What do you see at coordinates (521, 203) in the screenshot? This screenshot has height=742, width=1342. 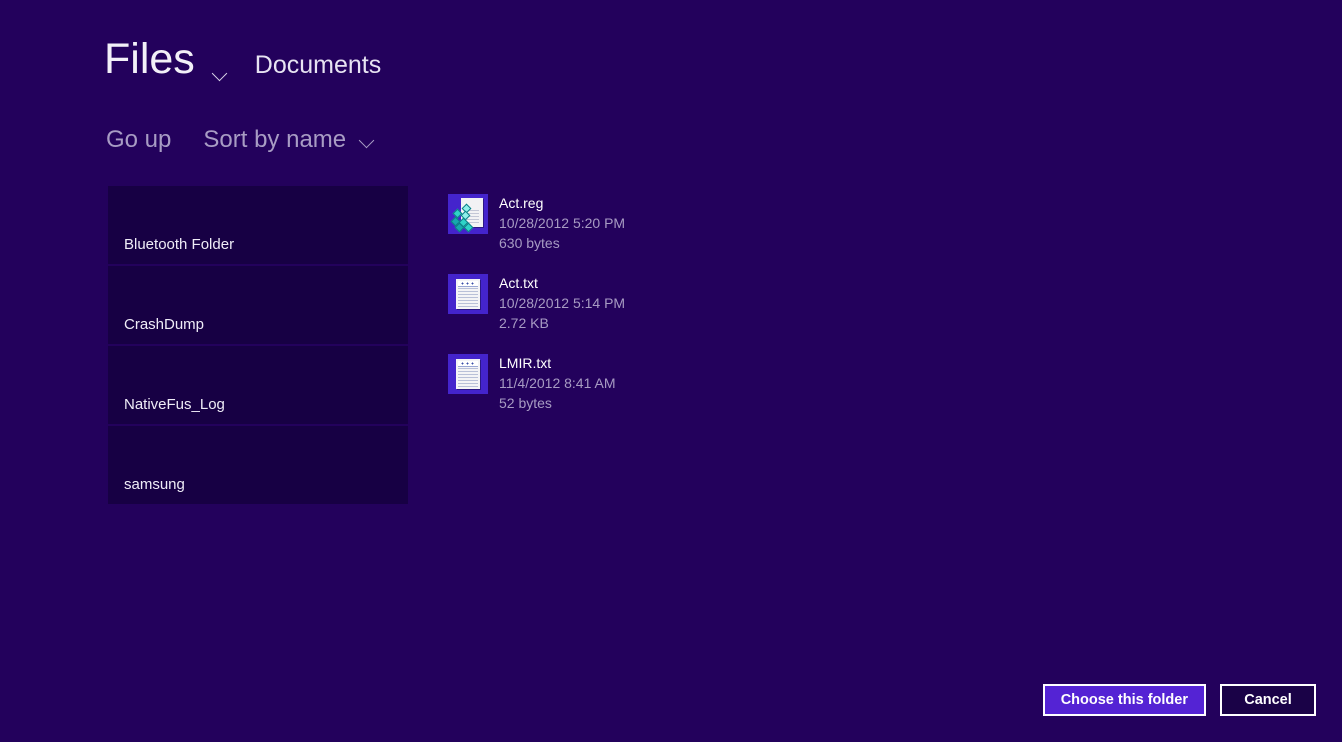 I see `file-name: Act.reg` at bounding box center [521, 203].